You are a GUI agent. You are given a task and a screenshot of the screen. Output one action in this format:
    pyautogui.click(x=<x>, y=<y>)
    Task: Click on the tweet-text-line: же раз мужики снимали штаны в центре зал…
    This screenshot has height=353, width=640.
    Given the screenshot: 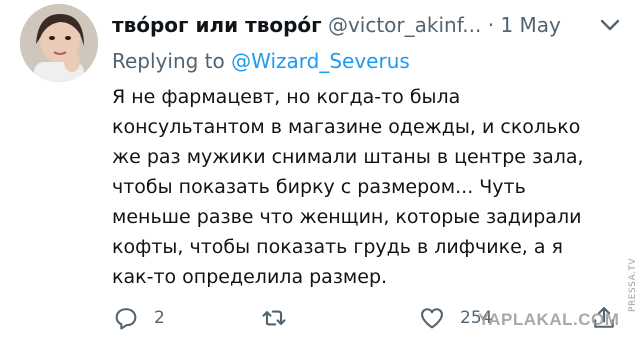 What is the action you would take?
    pyautogui.click(x=348, y=157)
    